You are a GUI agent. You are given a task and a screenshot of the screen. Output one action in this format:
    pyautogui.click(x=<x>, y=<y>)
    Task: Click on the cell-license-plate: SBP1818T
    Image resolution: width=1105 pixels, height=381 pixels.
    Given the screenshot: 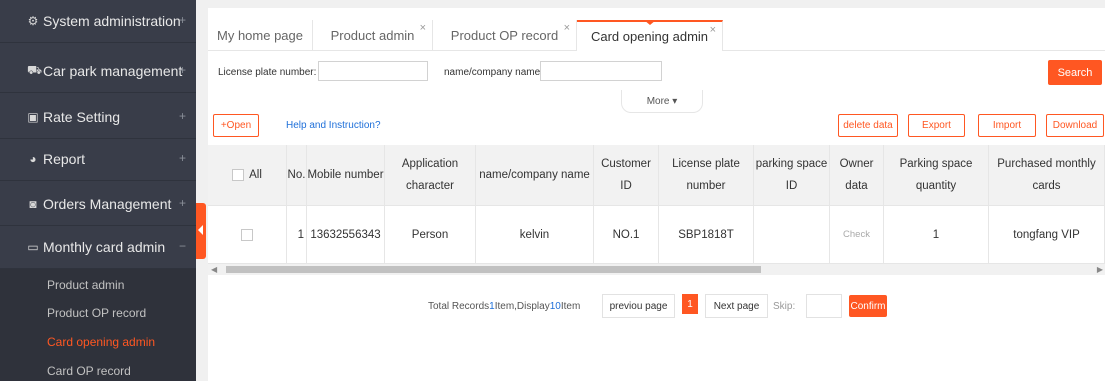 What is the action you would take?
    pyautogui.click(x=706, y=235)
    